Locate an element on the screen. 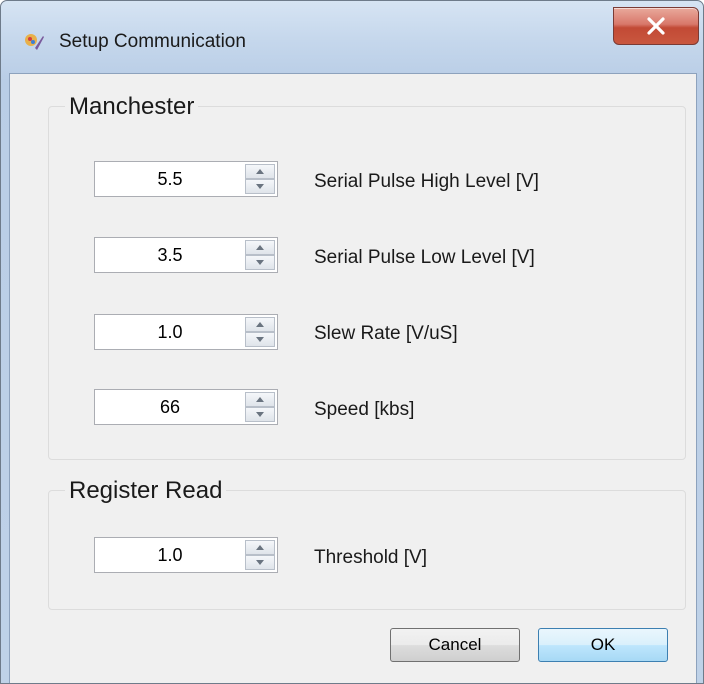 This screenshot has height=684, width=704. close-button is located at coordinates (656, 26).